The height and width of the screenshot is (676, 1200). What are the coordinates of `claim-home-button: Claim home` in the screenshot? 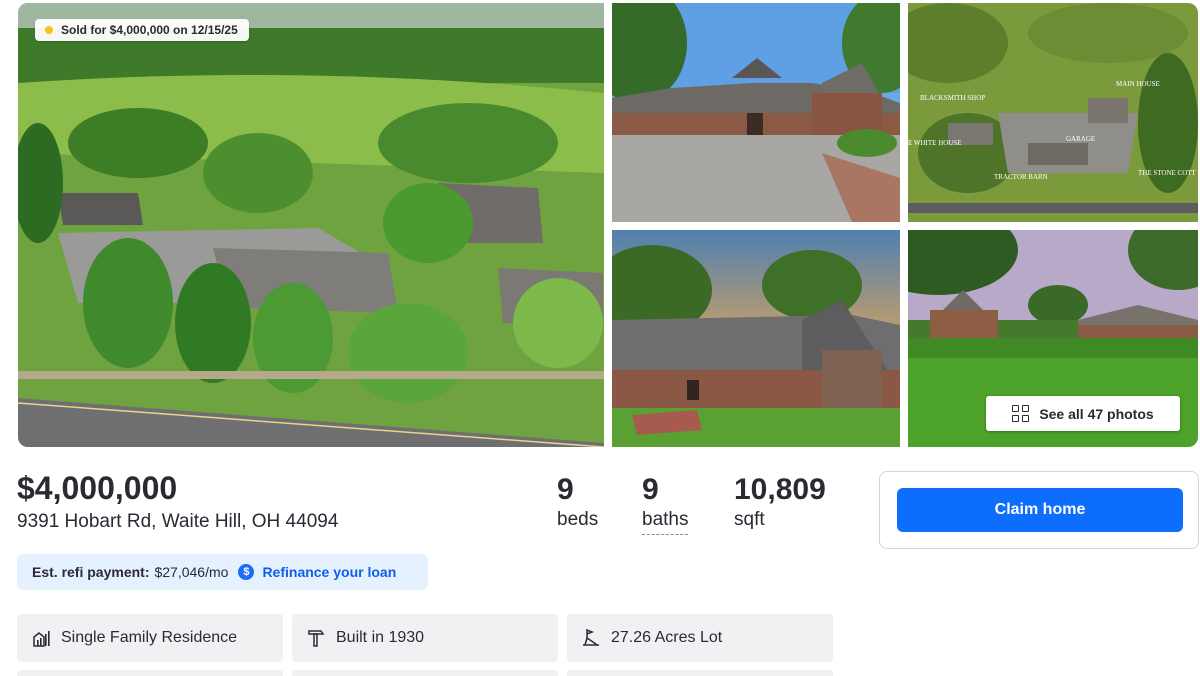 It's located at (1040, 510).